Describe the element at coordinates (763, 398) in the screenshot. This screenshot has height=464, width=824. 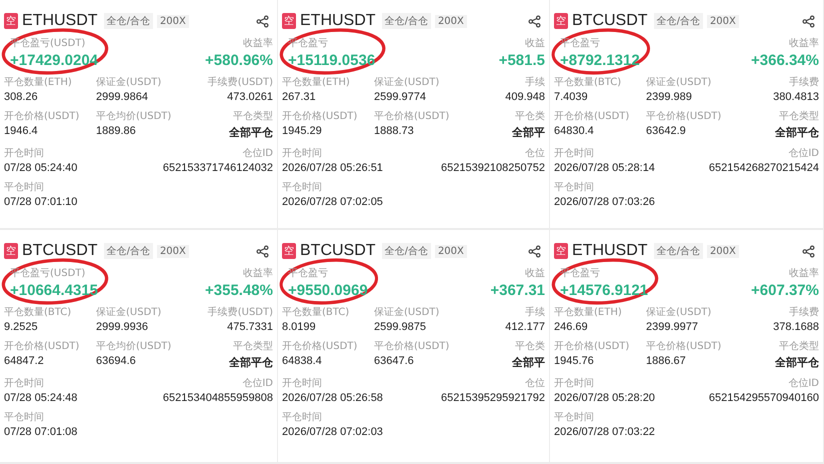
I see `field-value: 652154295570940160` at that location.